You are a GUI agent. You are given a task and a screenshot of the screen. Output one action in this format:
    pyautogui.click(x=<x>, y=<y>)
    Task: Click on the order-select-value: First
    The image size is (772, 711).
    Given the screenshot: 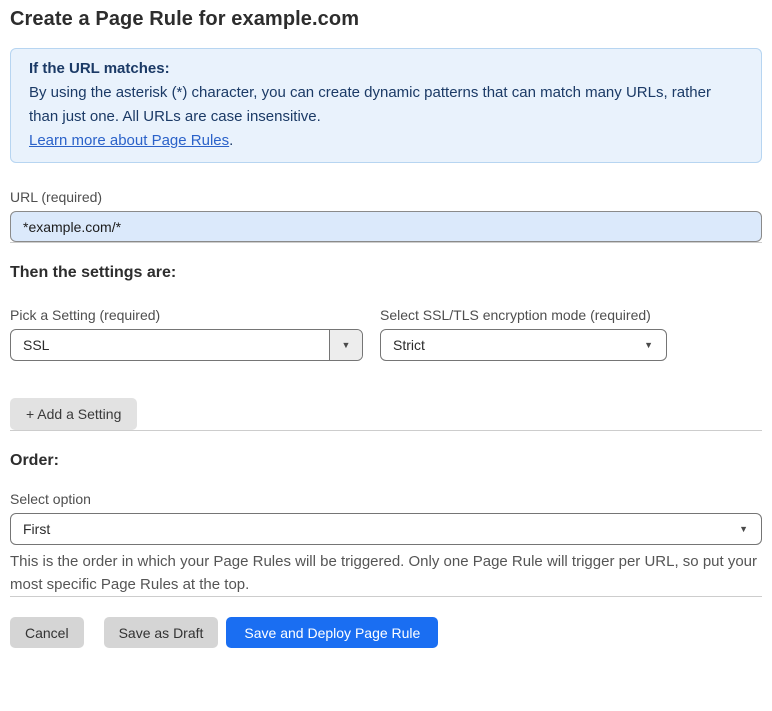 What is the action you would take?
    pyautogui.click(x=37, y=529)
    